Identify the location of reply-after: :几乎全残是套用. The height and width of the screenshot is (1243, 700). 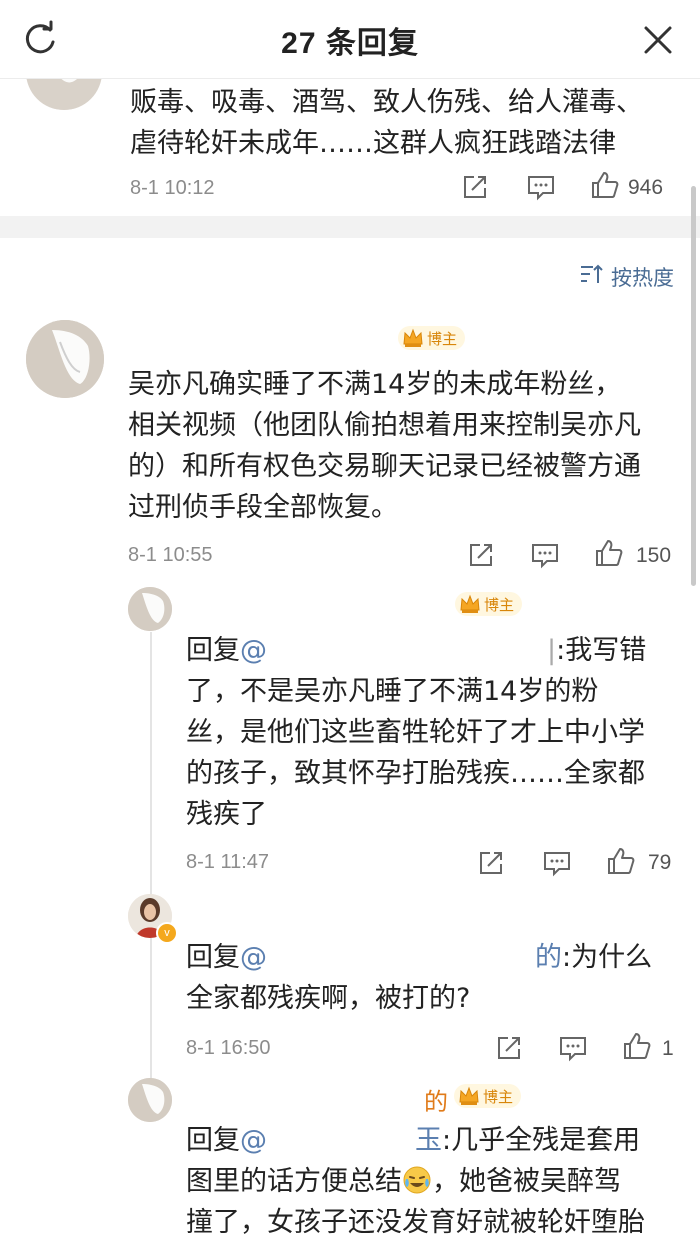
(541, 1140).